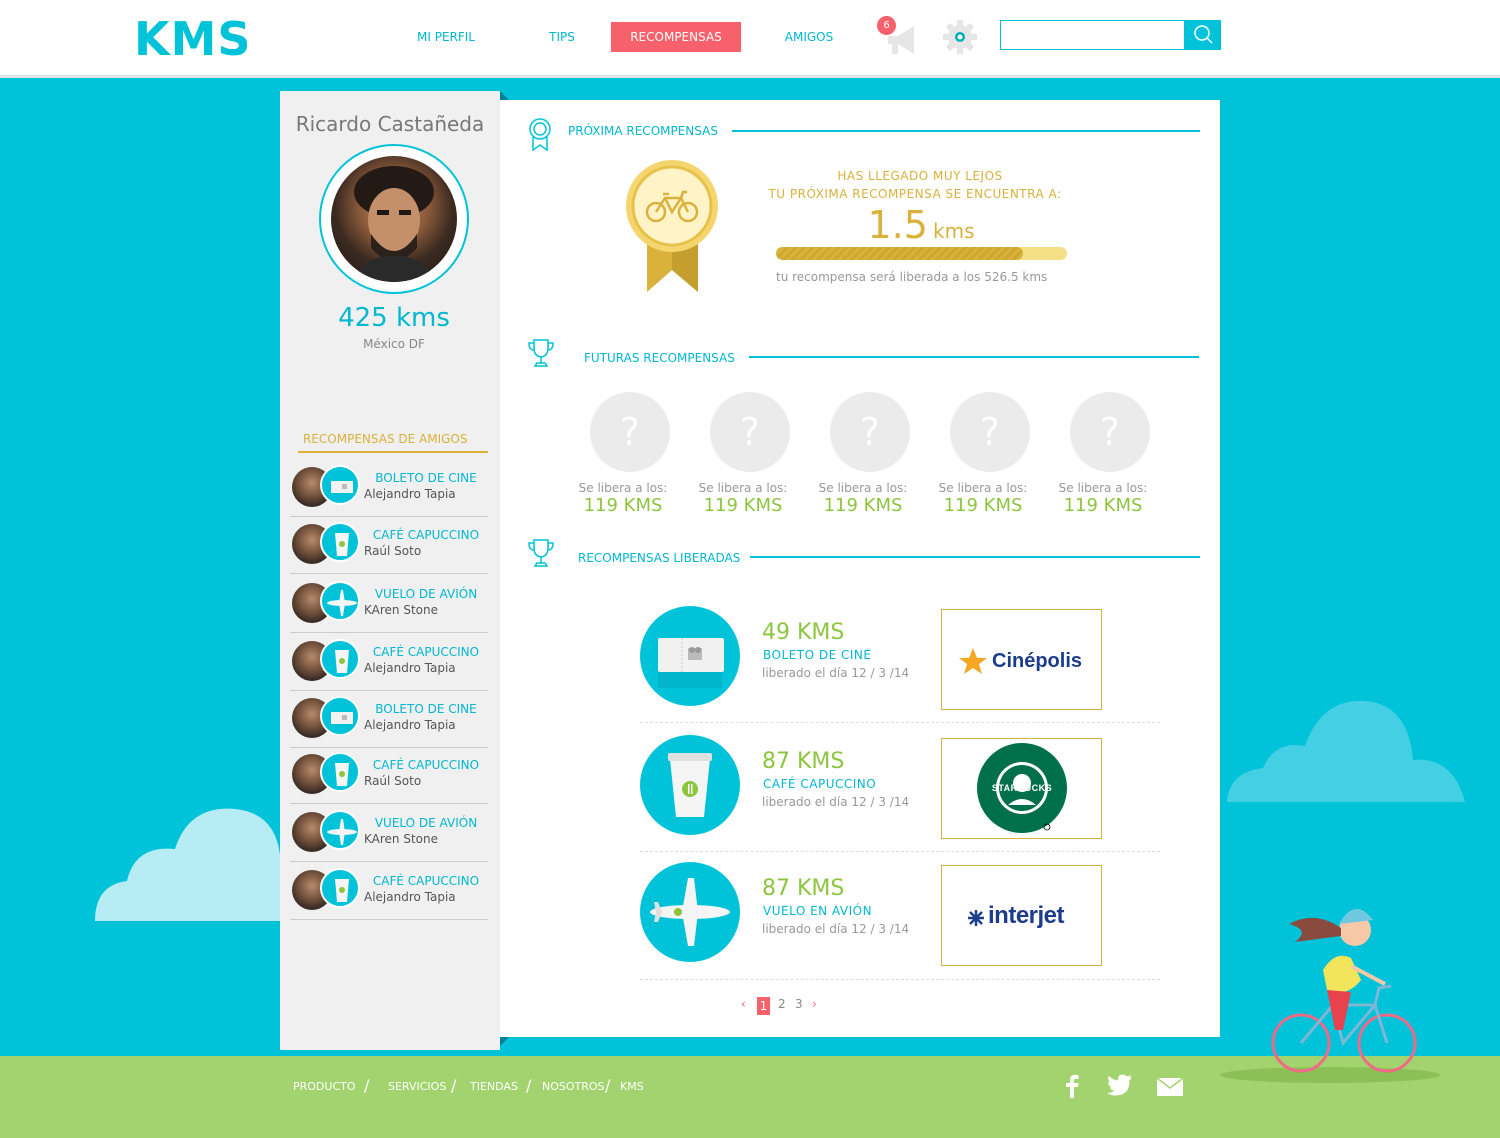 The image size is (1500, 1138). What do you see at coordinates (426, 535) in the screenshot?
I see `friend-reward-title: CAFÉ CAPUCCINO` at bounding box center [426, 535].